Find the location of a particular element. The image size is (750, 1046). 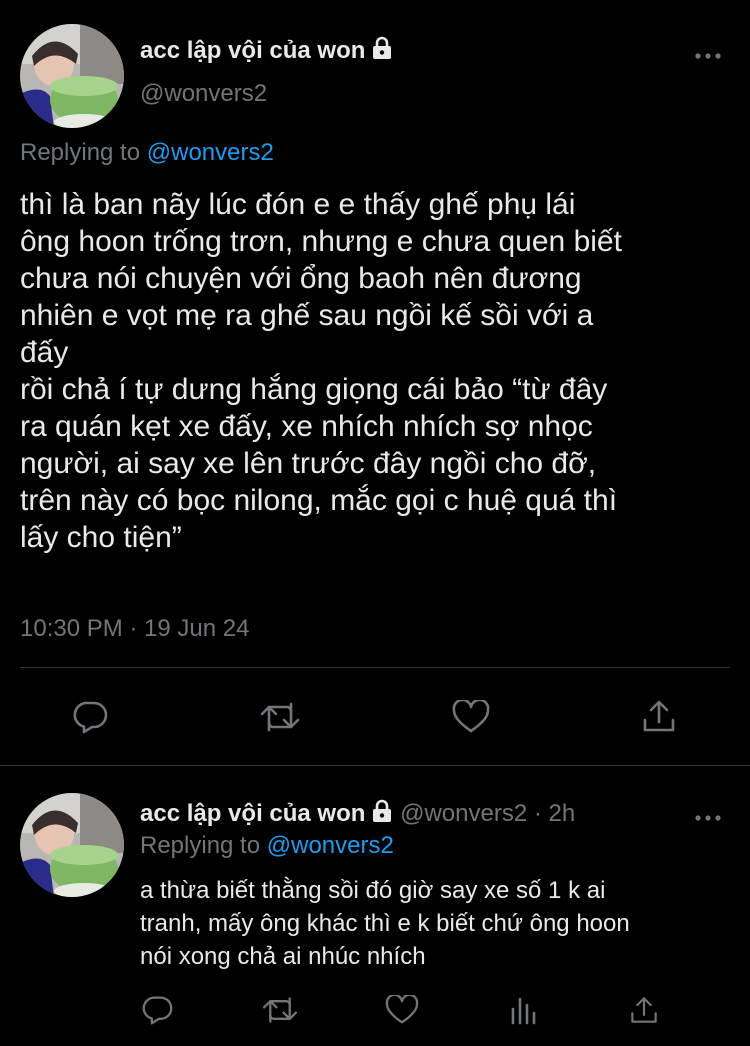

analytics-icon is located at coordinates (524, 1010).